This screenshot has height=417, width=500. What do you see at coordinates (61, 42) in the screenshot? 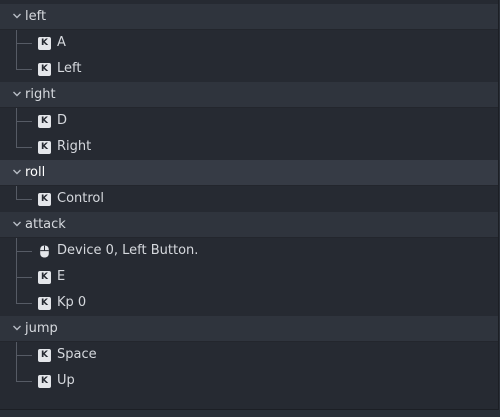
I see `event-label: A` at bounding box center [61, 42].